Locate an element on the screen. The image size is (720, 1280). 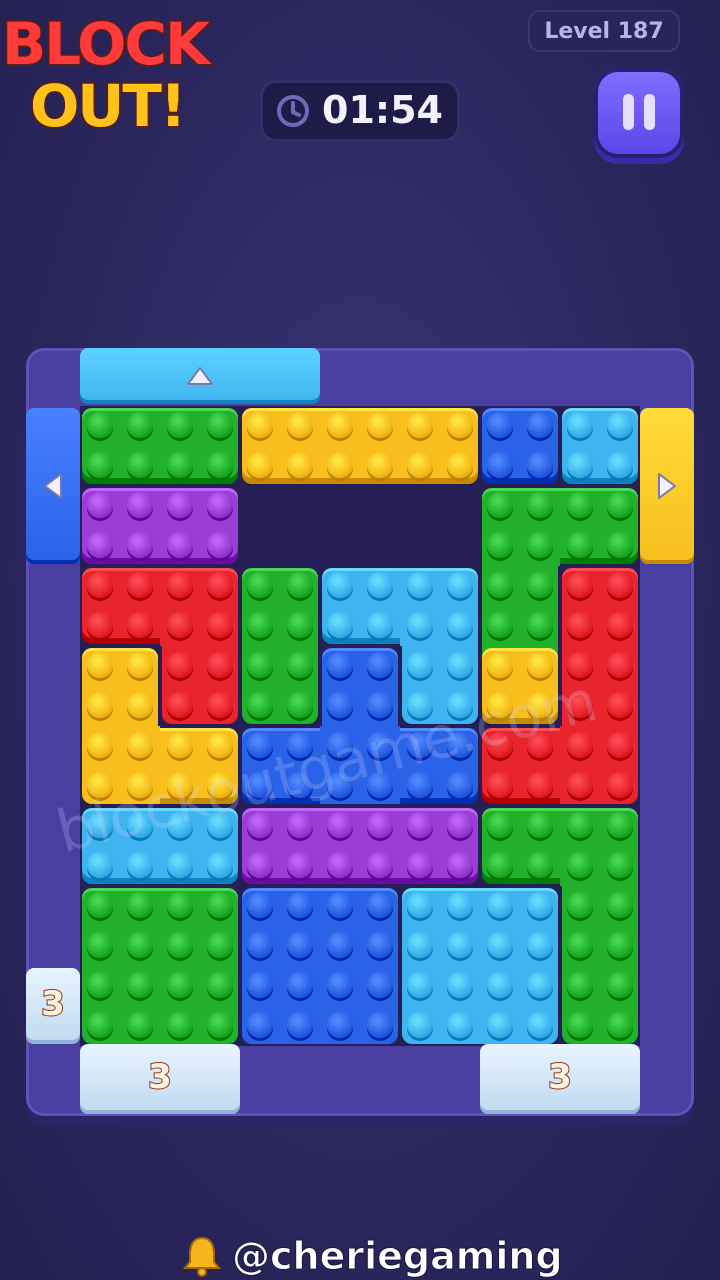
arrow-left-icon is located at coordinates (53, 486).